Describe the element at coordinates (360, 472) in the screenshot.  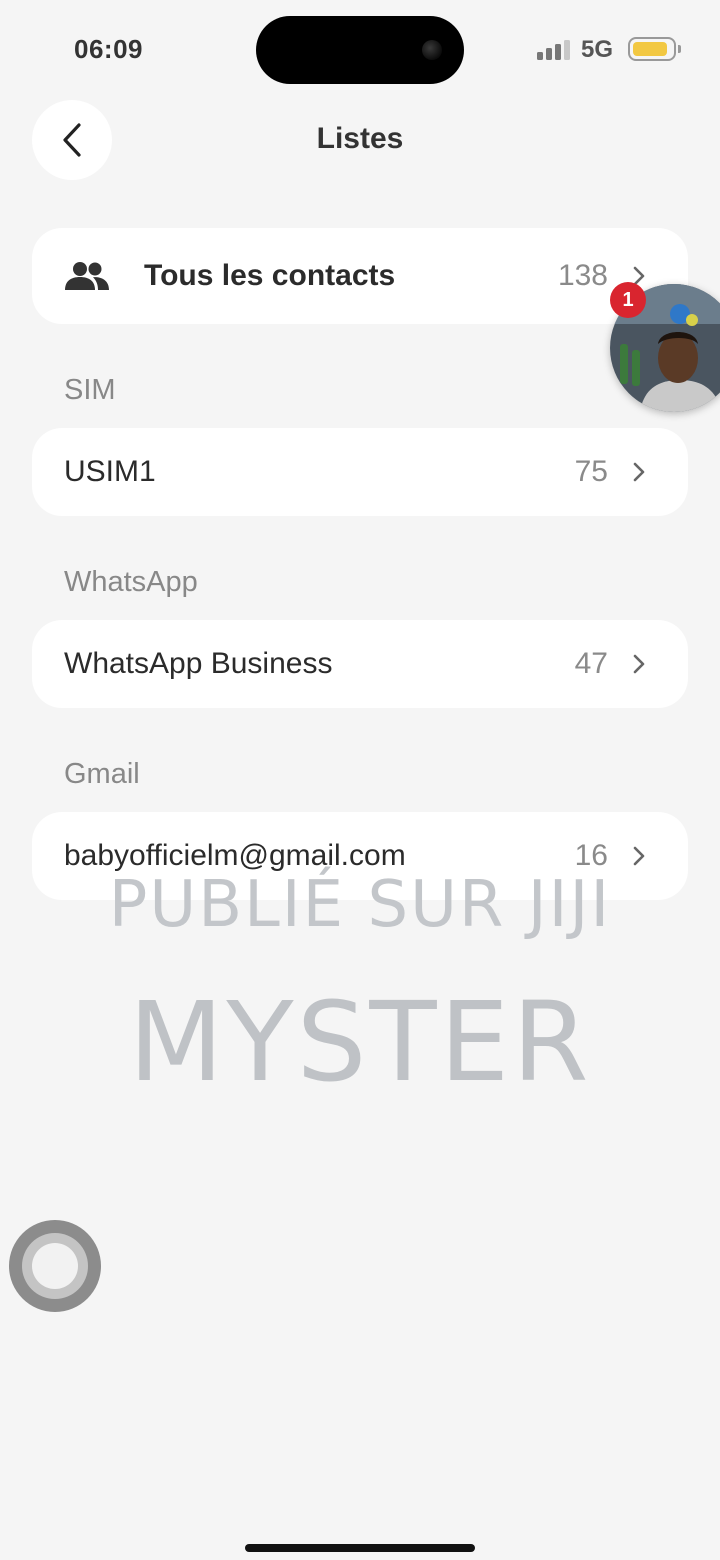
I see `list-item-usim1: USIM1 75` at that location.